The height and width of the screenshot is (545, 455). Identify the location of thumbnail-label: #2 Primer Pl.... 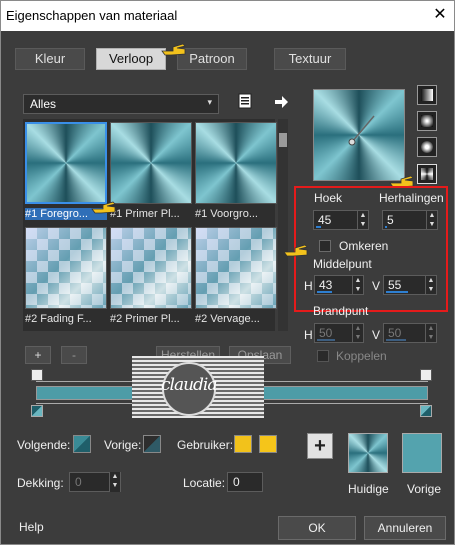
(145, 319).